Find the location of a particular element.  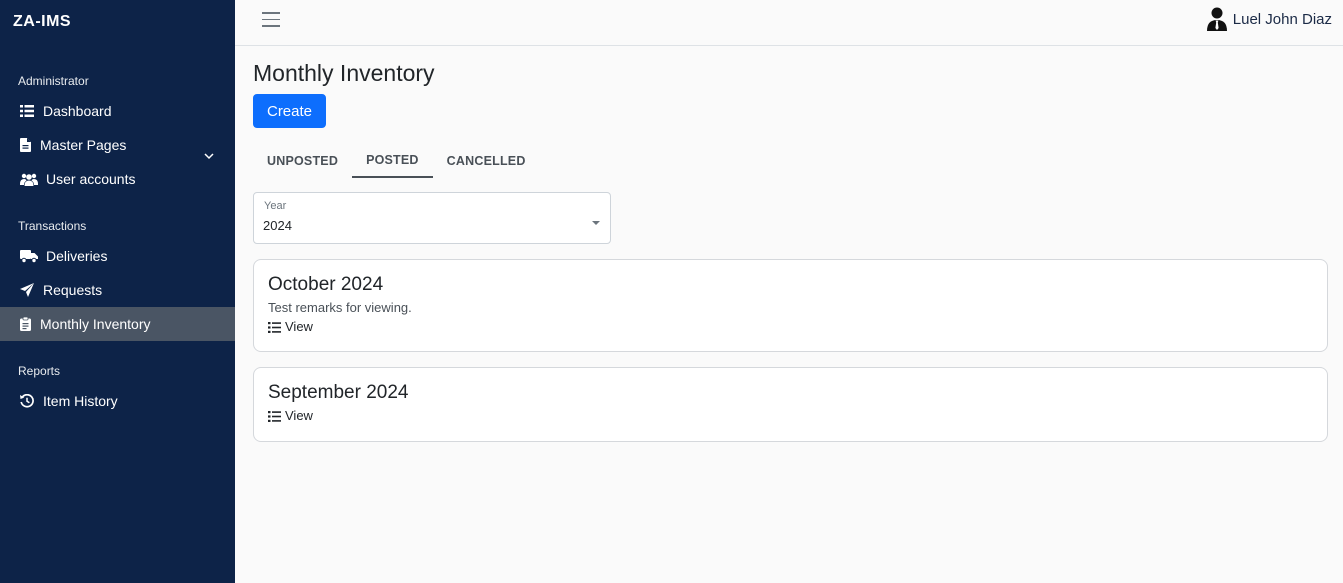

section-label-transactions: Transactions is located at coordinates (52, 226).